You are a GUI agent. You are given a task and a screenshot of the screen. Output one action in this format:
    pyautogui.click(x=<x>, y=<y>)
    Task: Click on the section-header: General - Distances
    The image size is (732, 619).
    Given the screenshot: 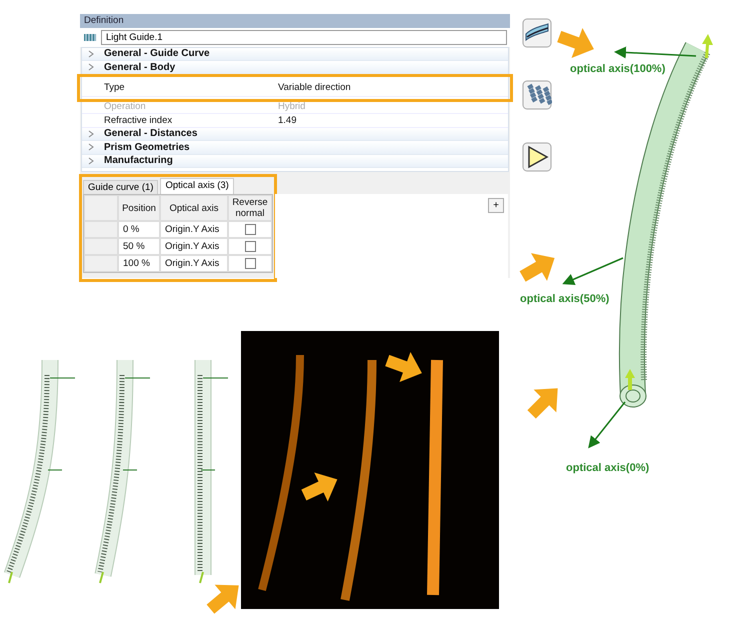 What is the action you would take?
    pyautogui.click(x=151, y=134)
    